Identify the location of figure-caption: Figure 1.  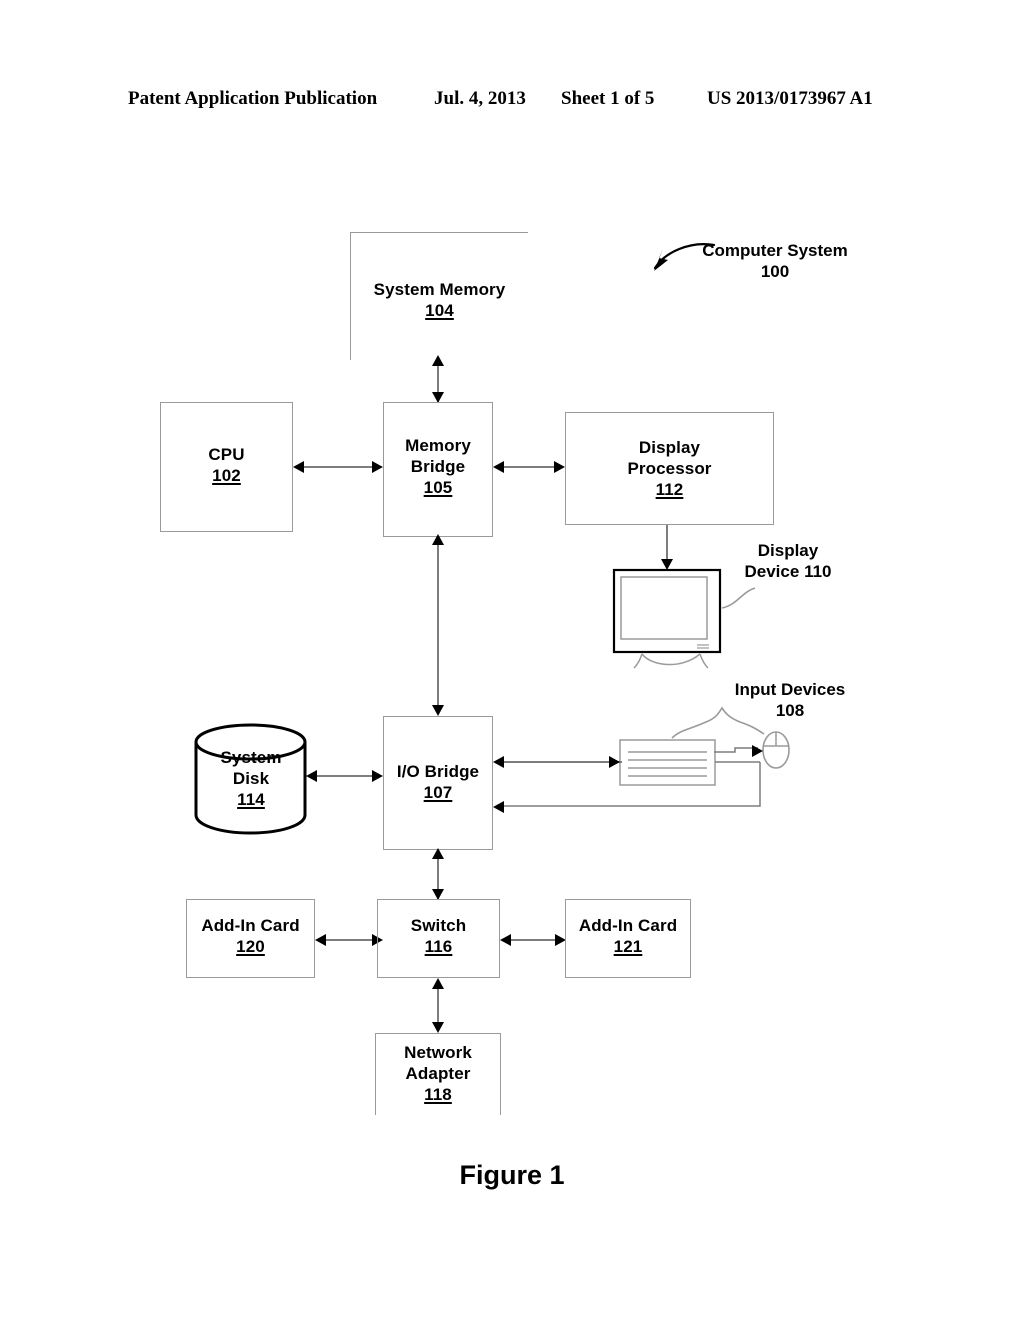
(512, 1175).